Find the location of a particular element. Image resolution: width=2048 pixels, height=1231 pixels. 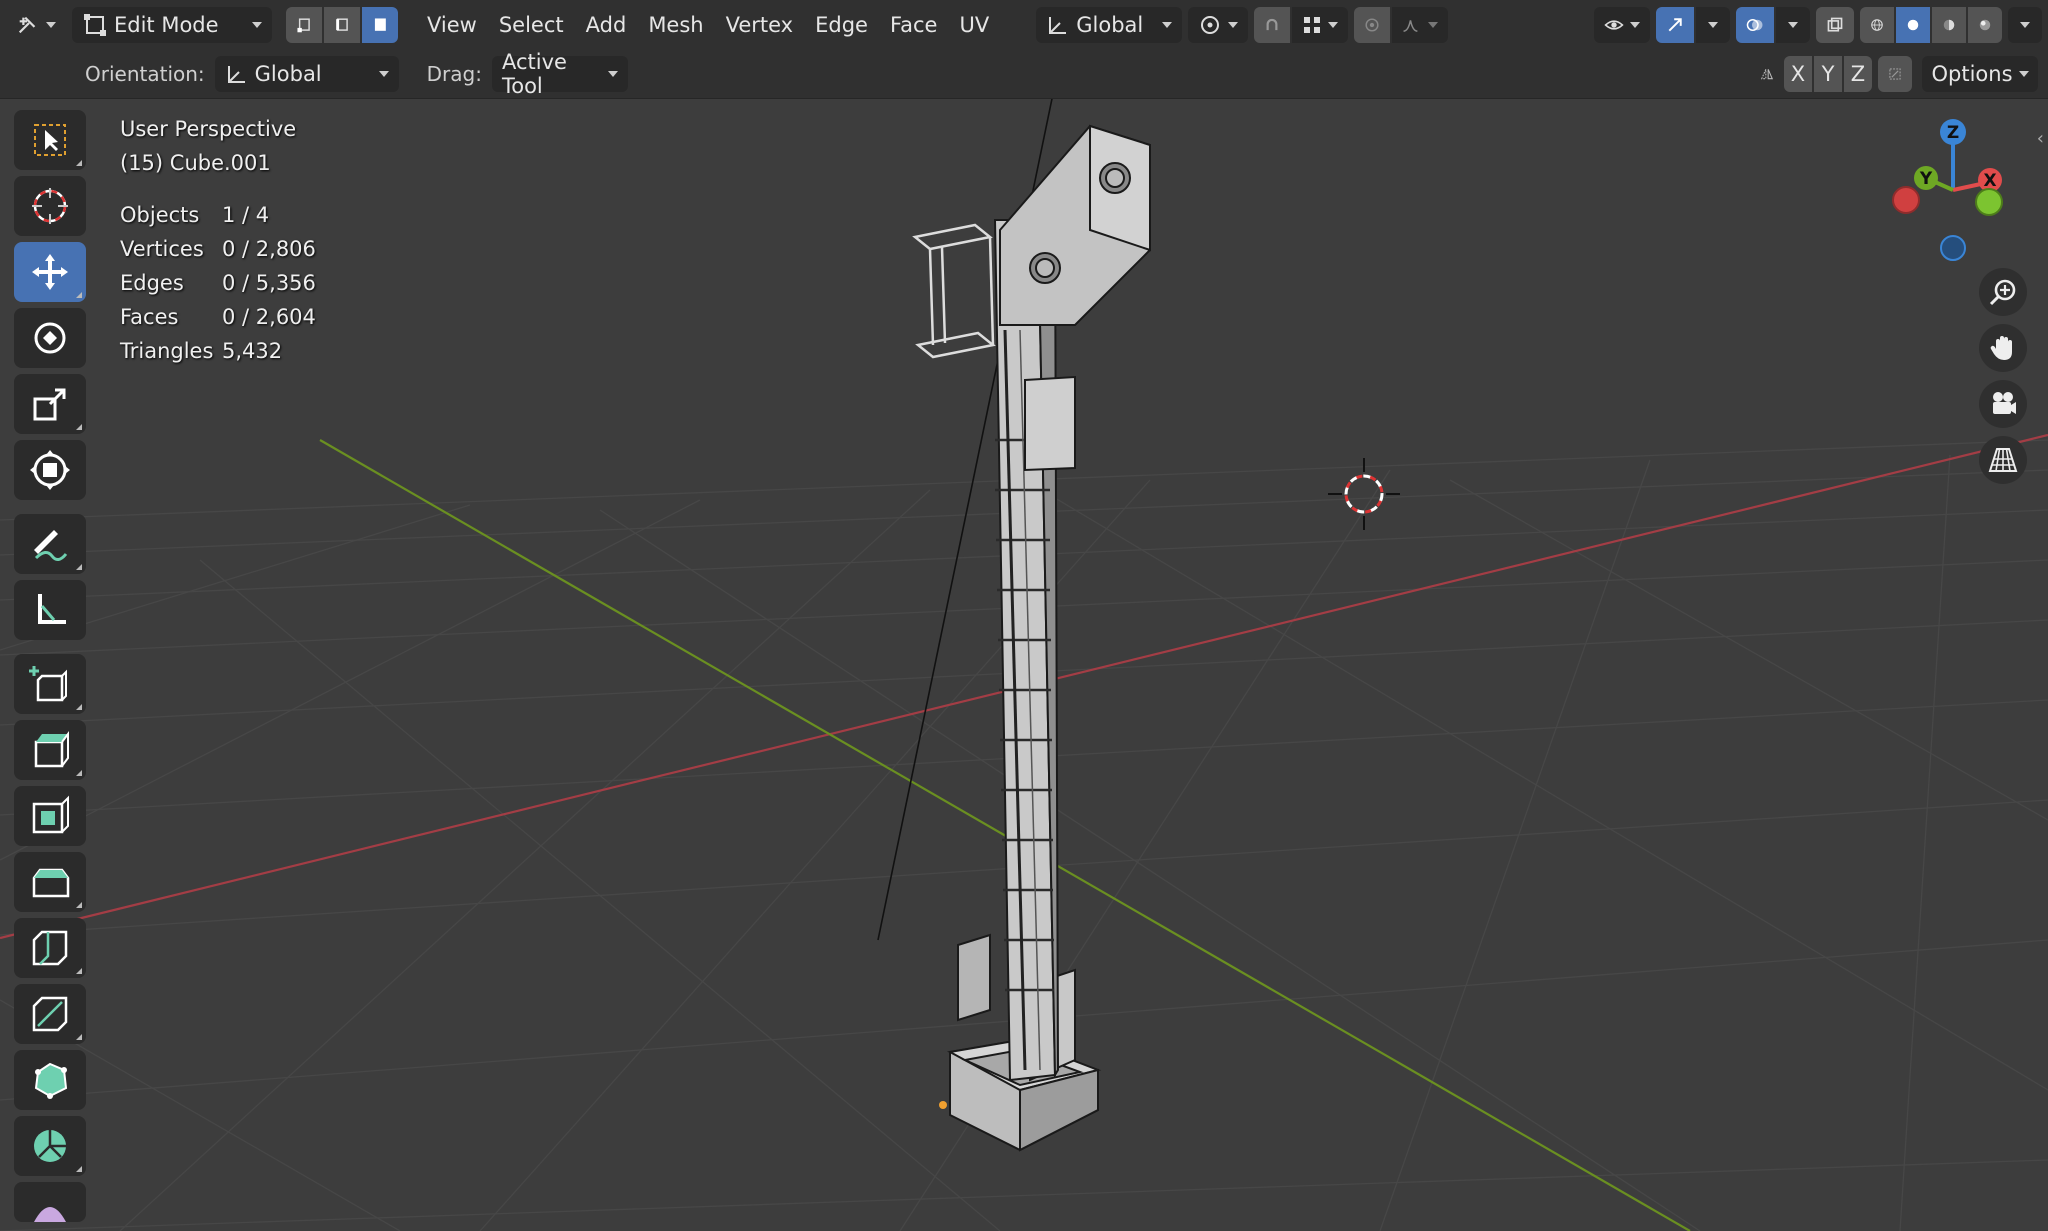

knife-icon is located at coordinates (50, 1014).